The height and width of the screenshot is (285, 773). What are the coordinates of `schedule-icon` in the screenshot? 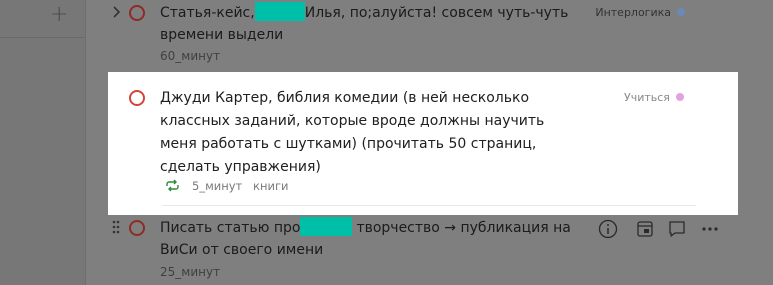 It's located at (645, 229).